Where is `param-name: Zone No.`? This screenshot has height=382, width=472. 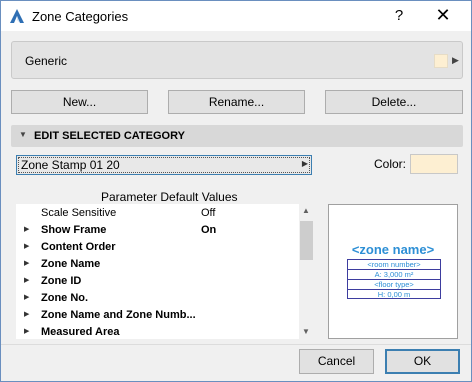
param-name: Zone No. is located at coordinates (65, 298).